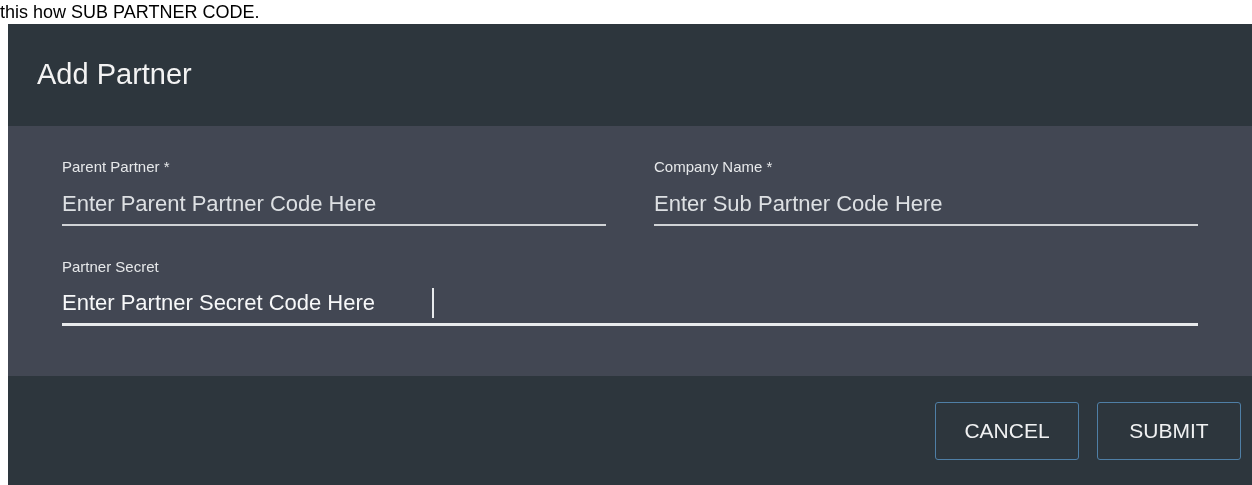 The image size is (1252, 485). I want to click on input-field: Enter Partner Secret Code Here, so click(245, 302).